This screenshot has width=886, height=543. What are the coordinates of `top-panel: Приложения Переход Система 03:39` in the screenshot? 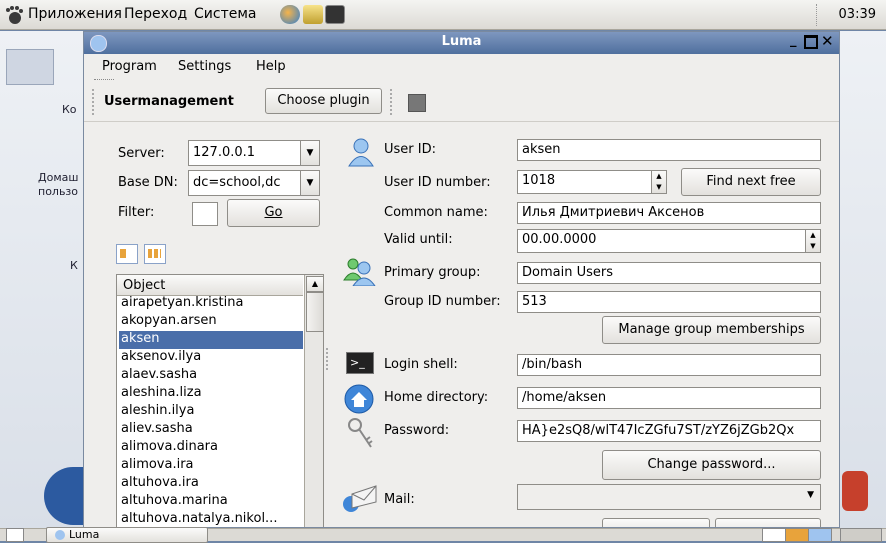 It's located at (443, 15).